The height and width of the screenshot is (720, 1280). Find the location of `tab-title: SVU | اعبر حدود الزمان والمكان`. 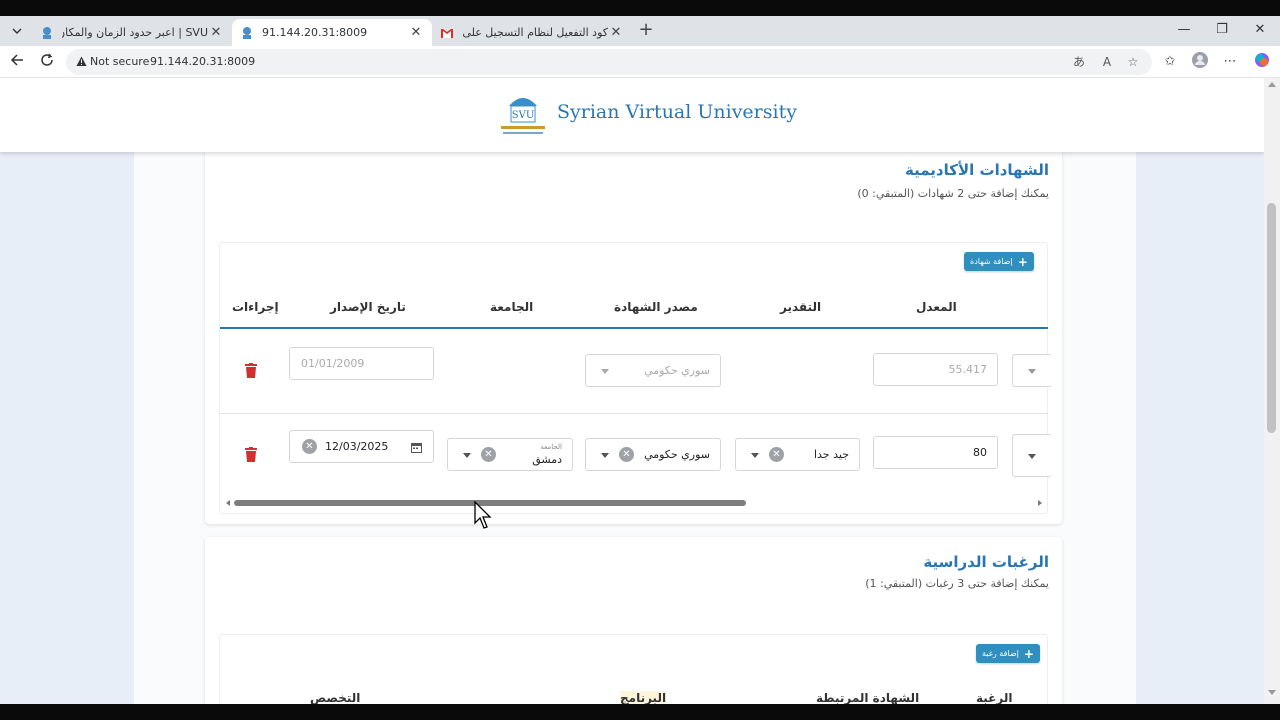

tab-title: SVU | اعبر حدود الزمان والمكان is located at coordinates (135, 32).